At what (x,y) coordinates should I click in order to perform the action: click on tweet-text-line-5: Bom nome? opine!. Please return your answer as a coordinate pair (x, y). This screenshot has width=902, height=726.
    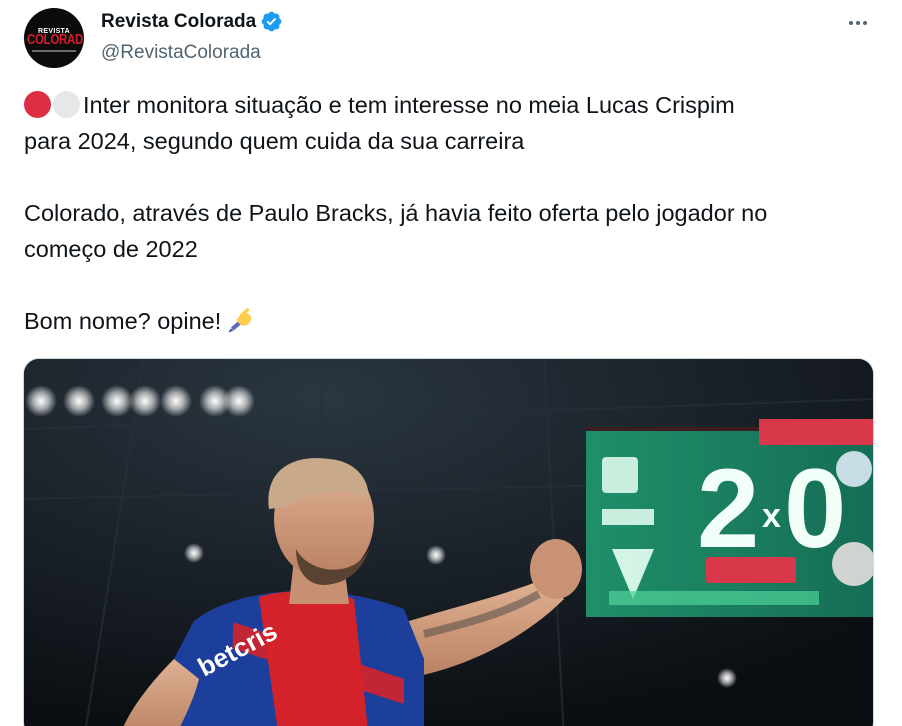
    Looking at the image, I should click on (123, 321).